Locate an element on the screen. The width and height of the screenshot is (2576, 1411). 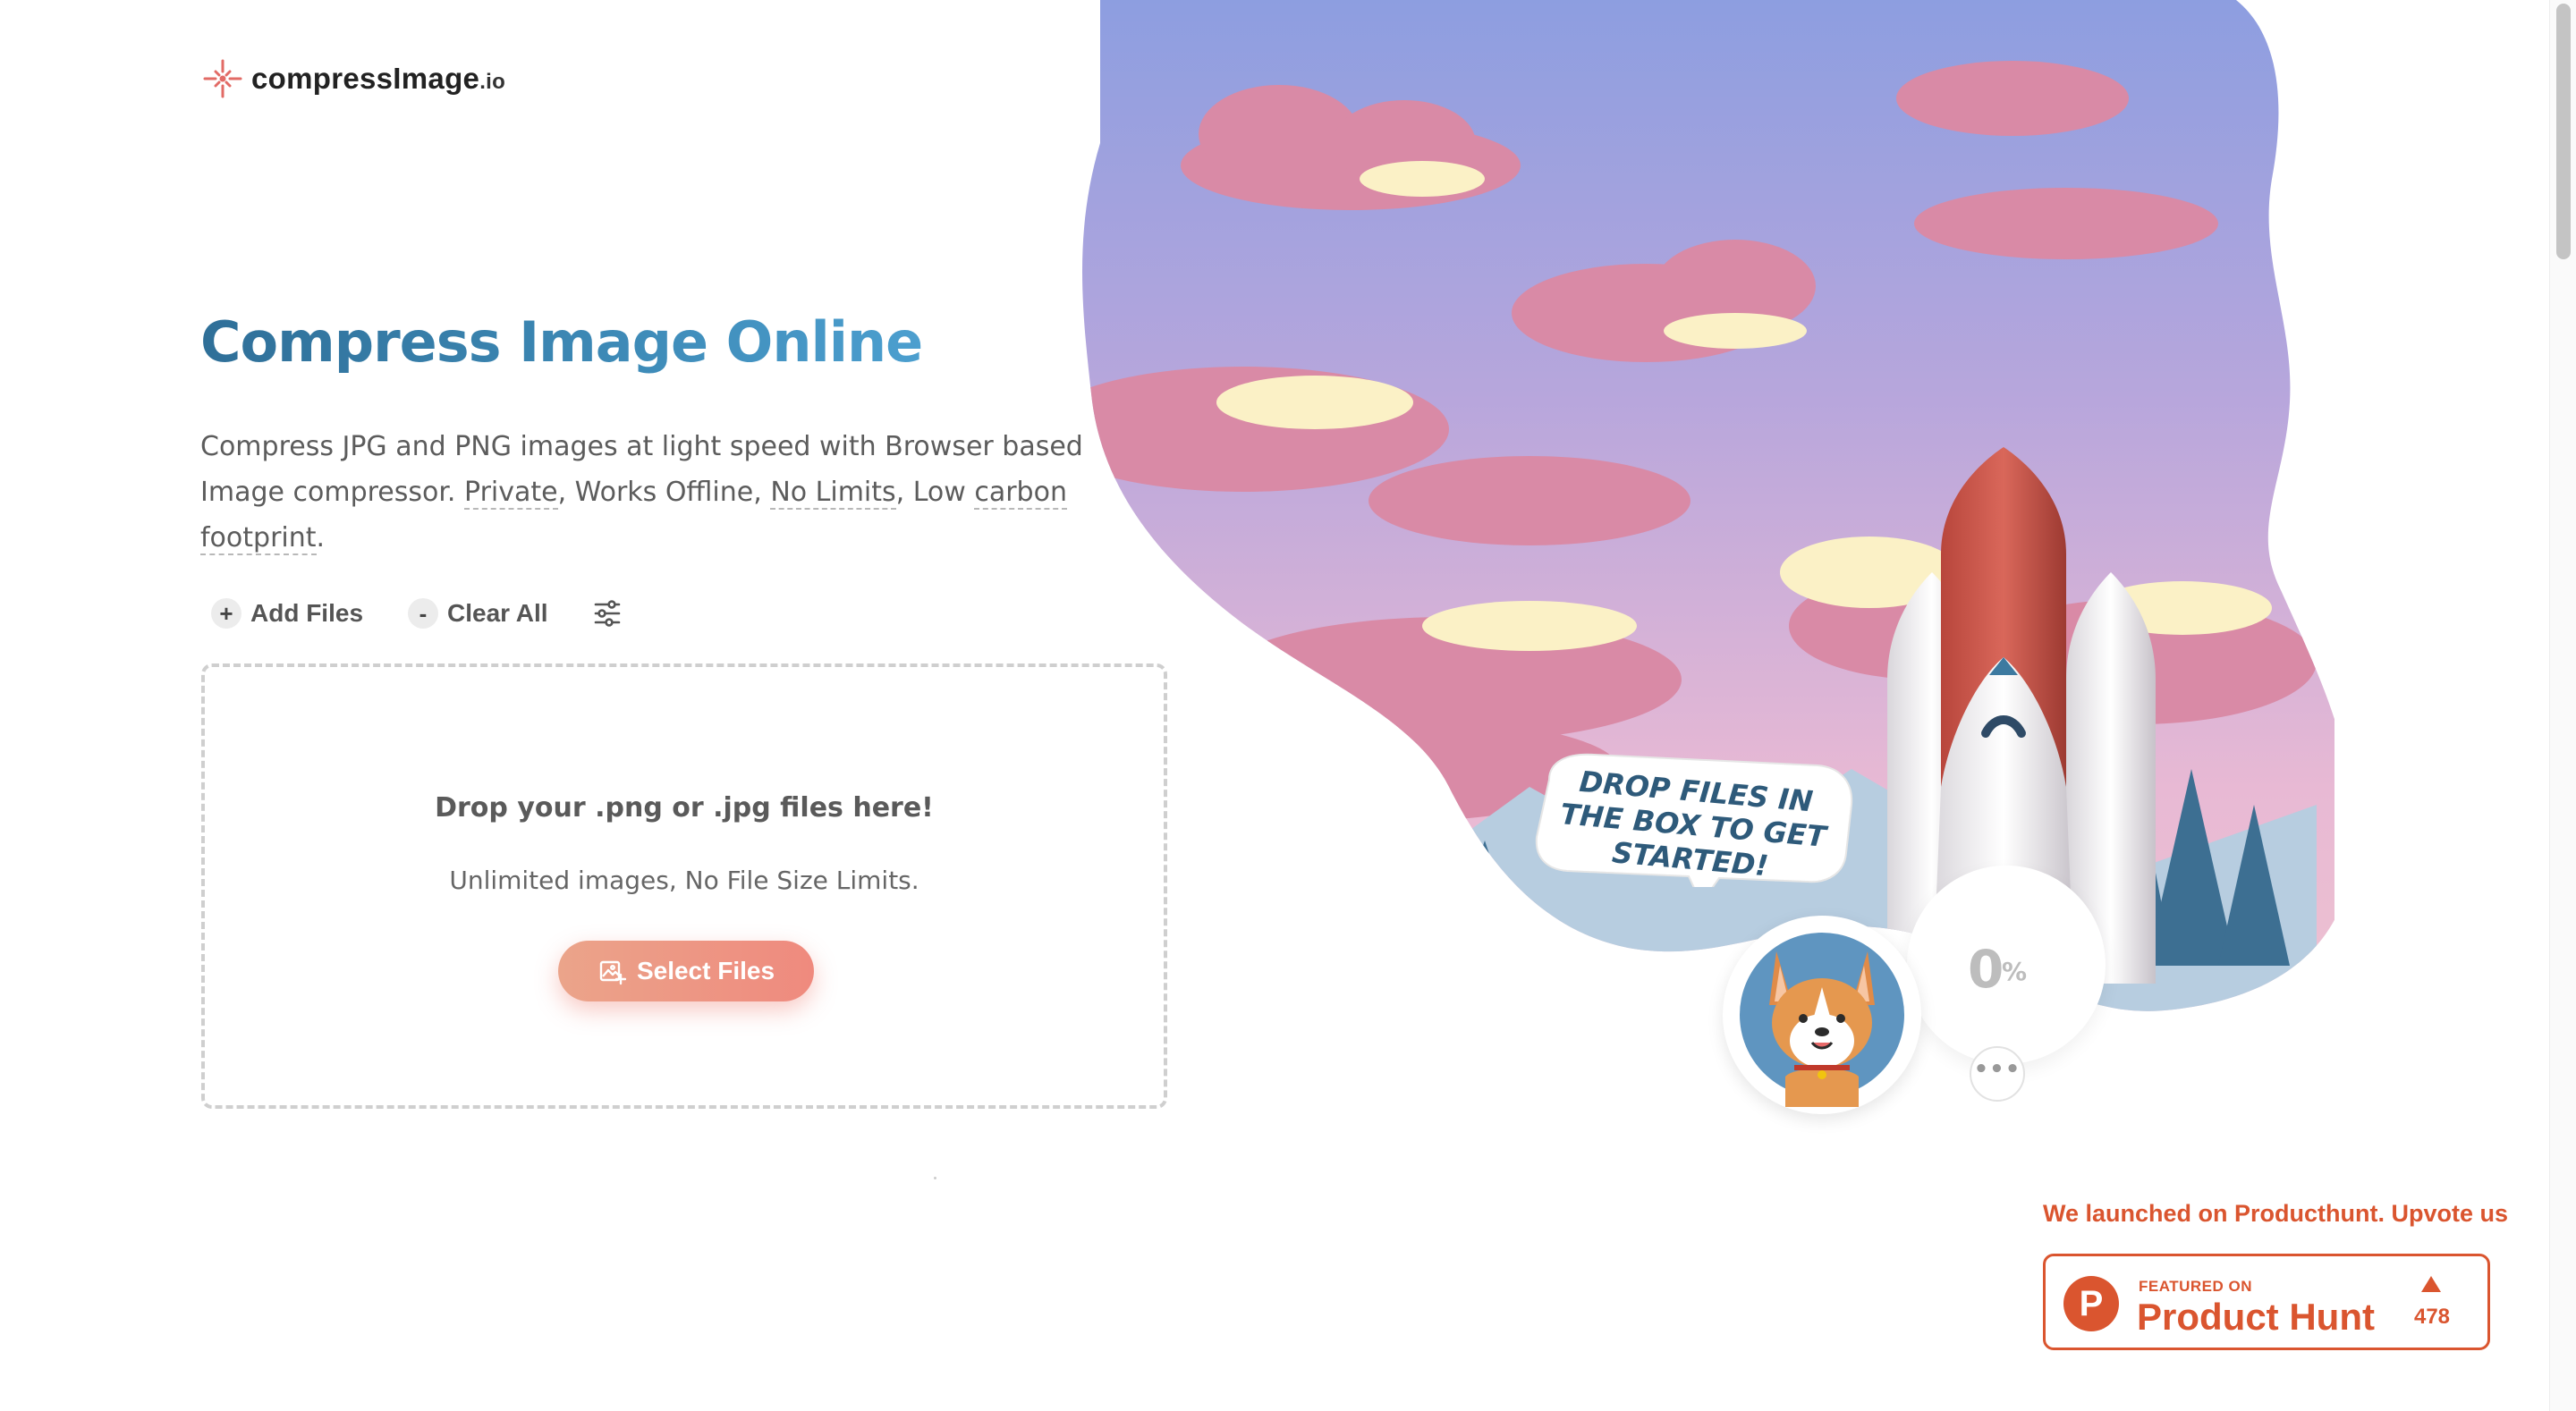
drop-zone-subtitle: Unlimited images, No File Size Limits. is located at coordinates (684, 881).